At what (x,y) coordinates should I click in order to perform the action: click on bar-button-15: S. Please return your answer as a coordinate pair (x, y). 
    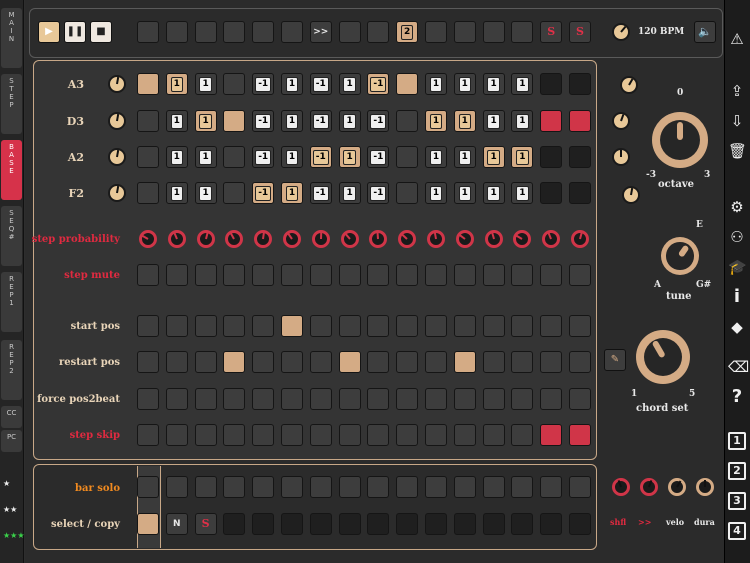
    Looking at the image, I should click on (551, 32).